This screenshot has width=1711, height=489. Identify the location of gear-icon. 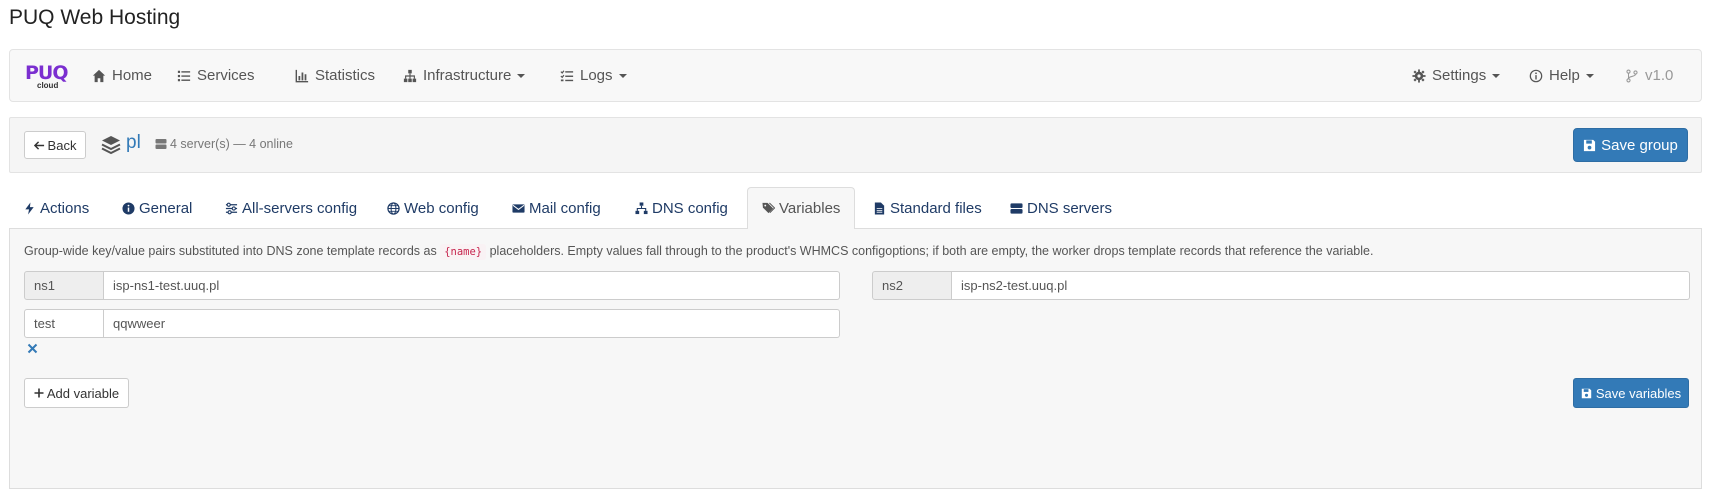
(1419, 75).